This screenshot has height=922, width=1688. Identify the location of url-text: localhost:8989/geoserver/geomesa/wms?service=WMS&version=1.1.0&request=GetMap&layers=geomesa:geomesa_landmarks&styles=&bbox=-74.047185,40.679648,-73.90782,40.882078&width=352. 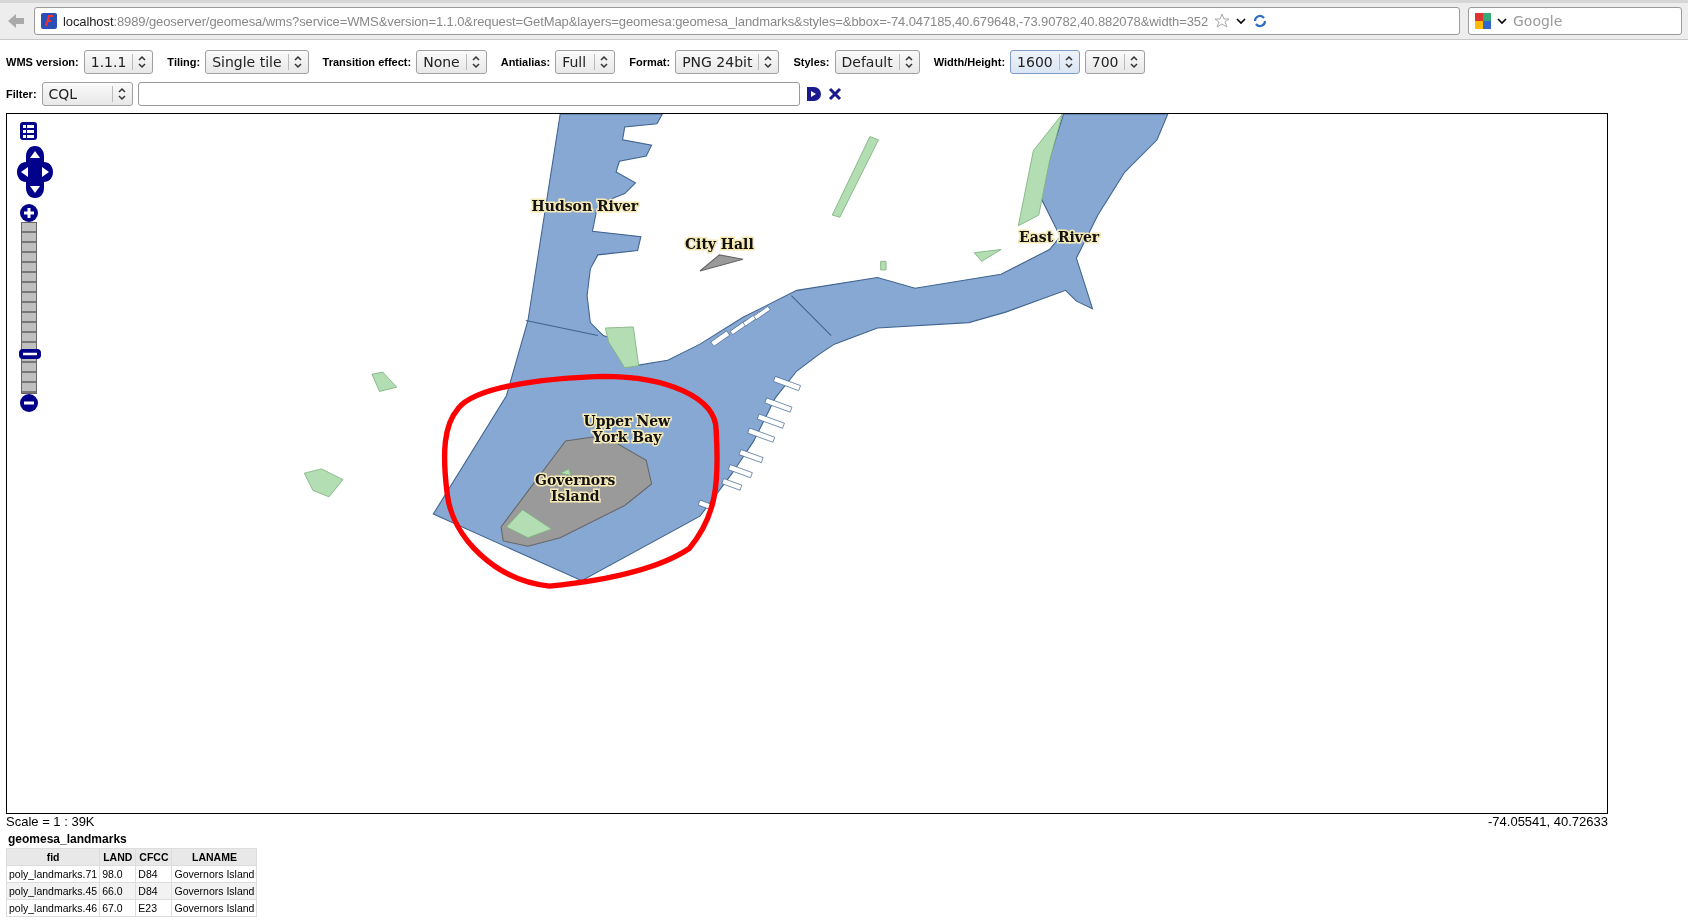
(636, 21).